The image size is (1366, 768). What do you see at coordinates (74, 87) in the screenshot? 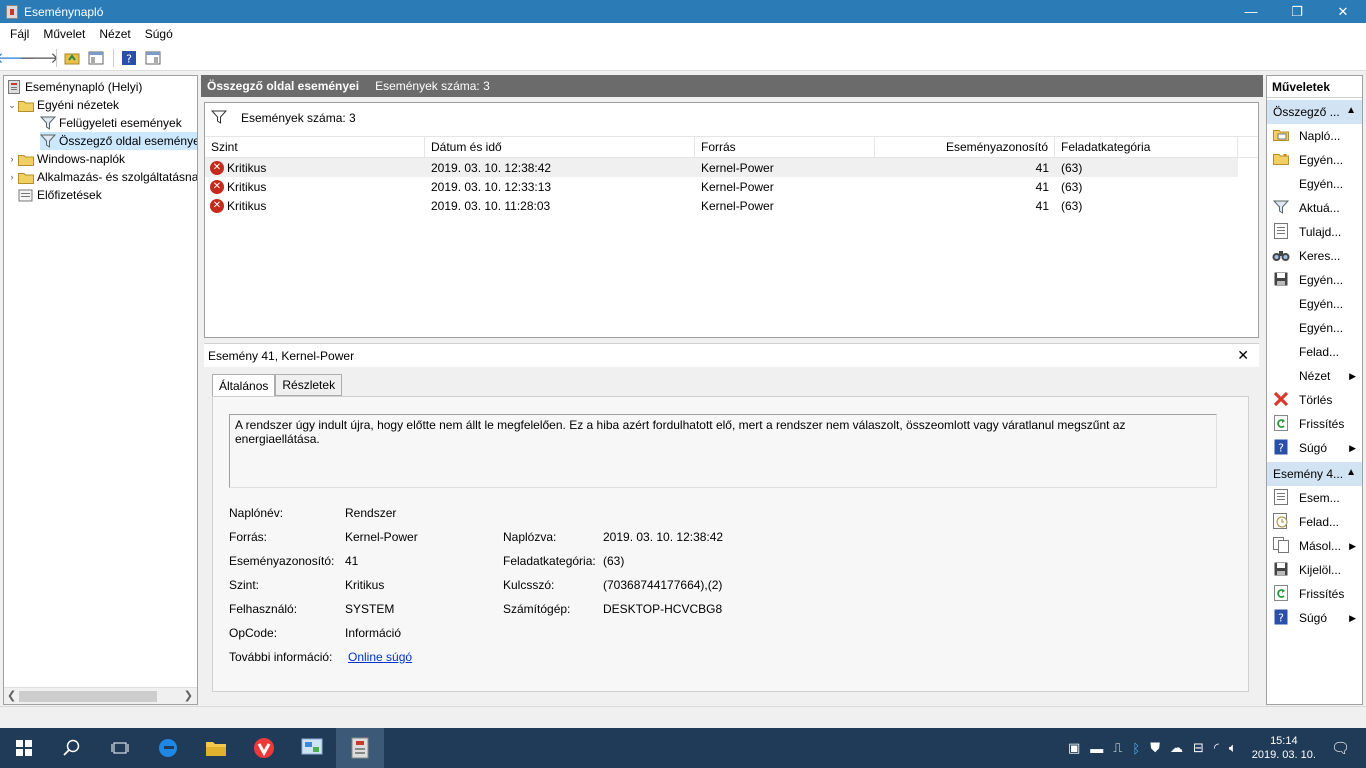
I see `tree-item-event-viewer-local: Eseménynapló (Helyi)` at bounding box center [74, 87].